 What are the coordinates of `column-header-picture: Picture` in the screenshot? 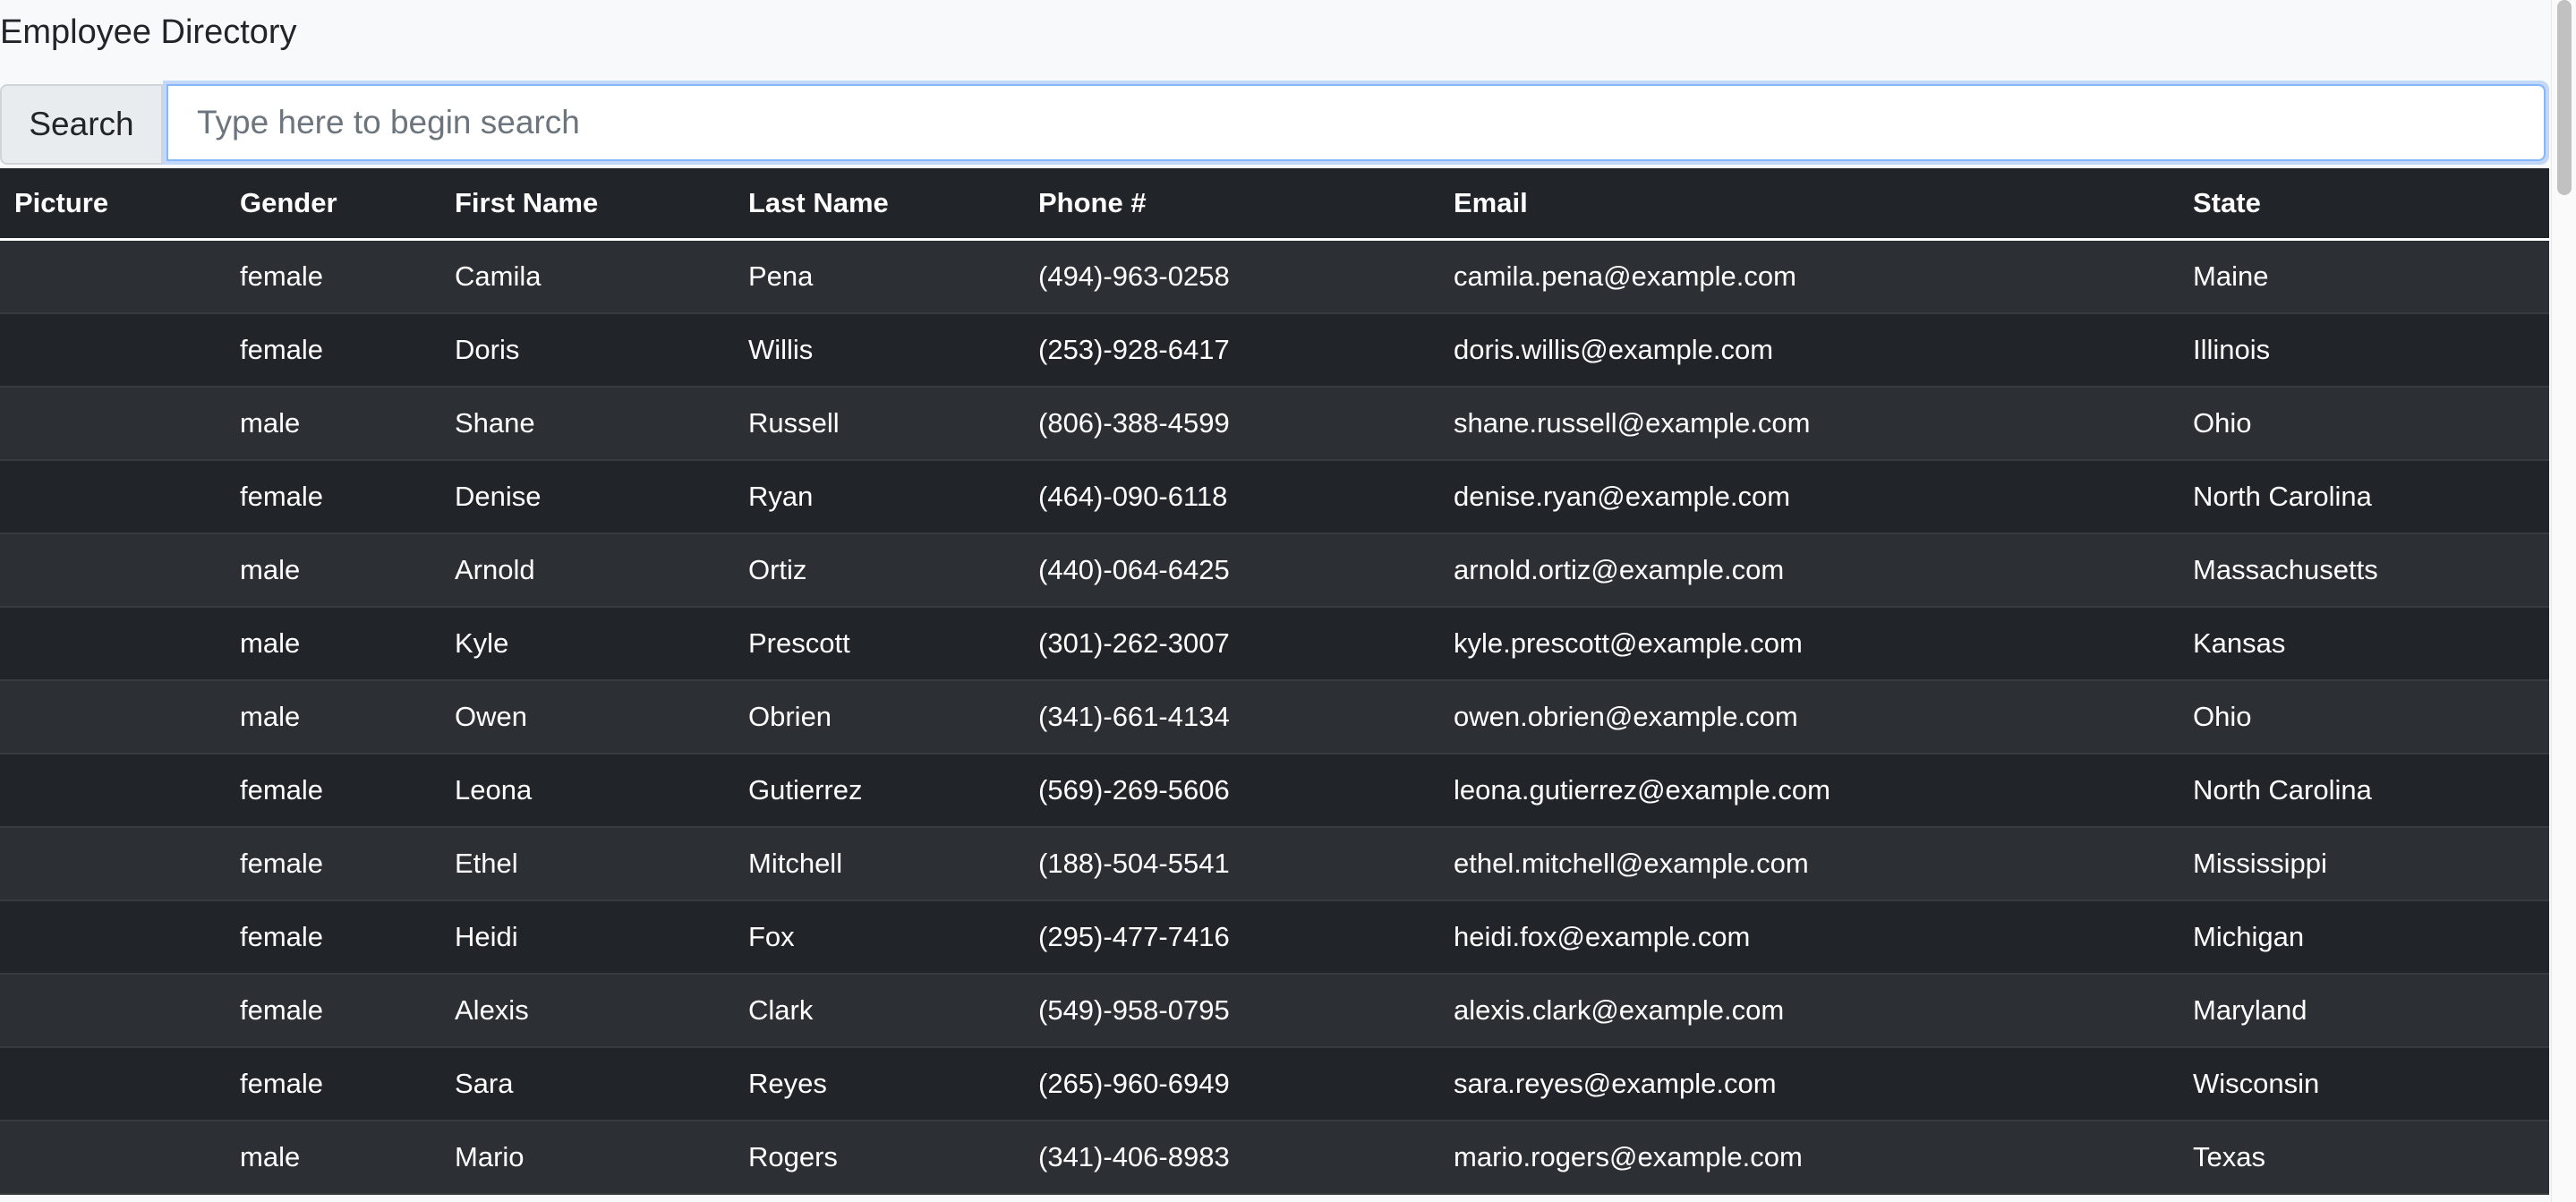 It's located at (113, 204).